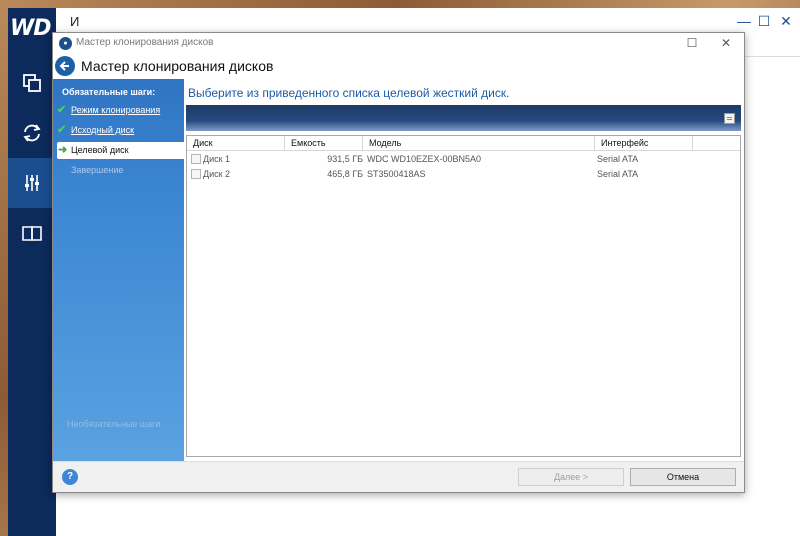 Image resolution: width=800 pixels, height=536 pixels. What do you see at coordinates (424, 159) in the screenshot?
I see `disk-model: WDC WD10EZEX-00BN5A0` at bounding box center [424, 159].